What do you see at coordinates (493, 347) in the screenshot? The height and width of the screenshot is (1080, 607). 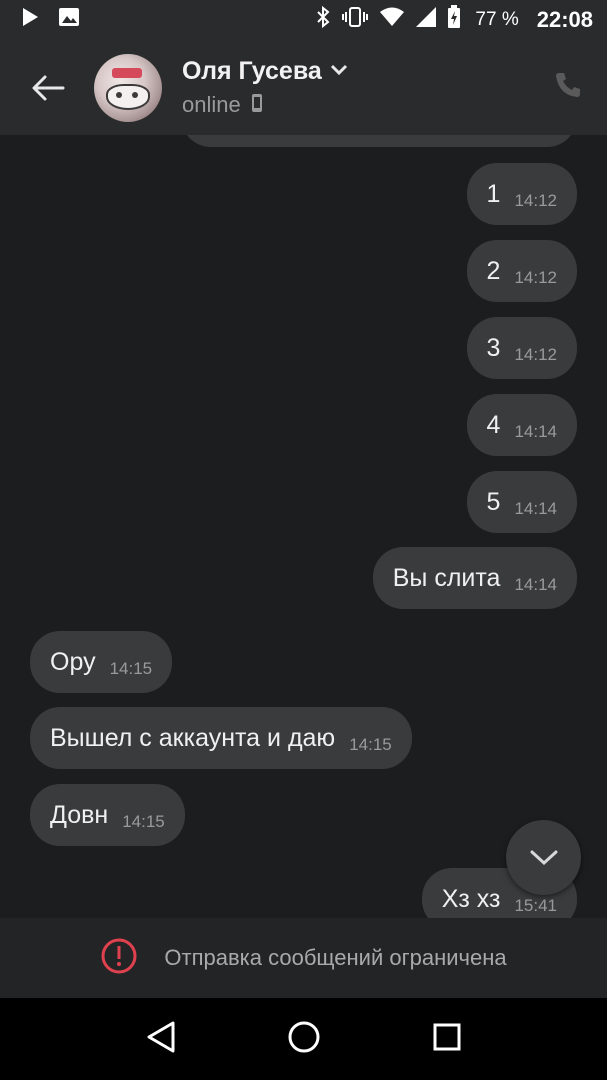 I see `message-text: 3` at bounding box center [493, 347].